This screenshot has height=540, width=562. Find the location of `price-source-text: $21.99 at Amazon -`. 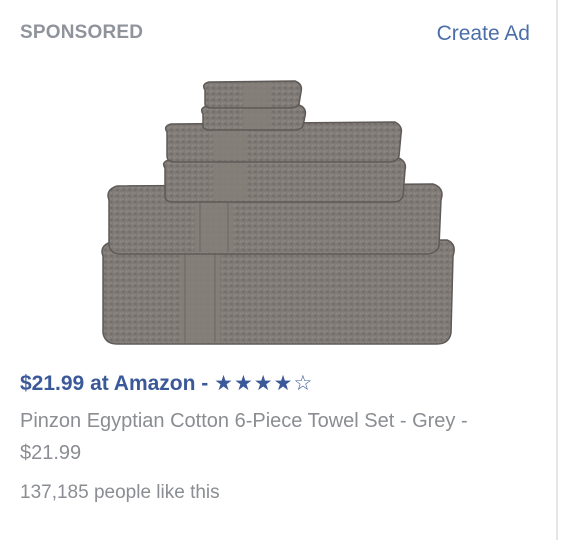

price-source-text: $21.99 at Amazon - is located at coordinates (117, 383).